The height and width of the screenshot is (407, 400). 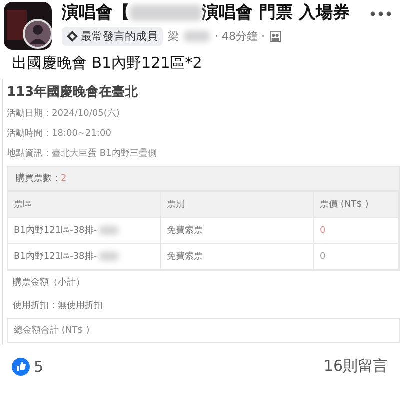 I want to click on event-info: 地點資訊：臺北大巨蛋 B1內野三疊側, so click(x=82, y=154).